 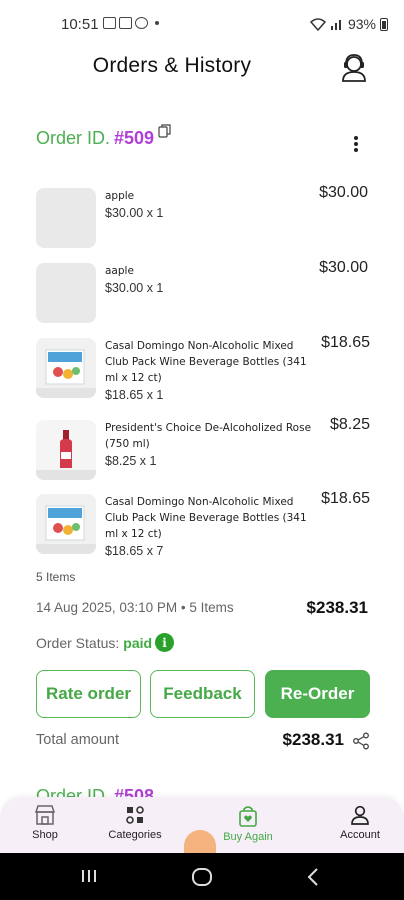 I want to click on info-icon: i, so click(x=165, y=642).